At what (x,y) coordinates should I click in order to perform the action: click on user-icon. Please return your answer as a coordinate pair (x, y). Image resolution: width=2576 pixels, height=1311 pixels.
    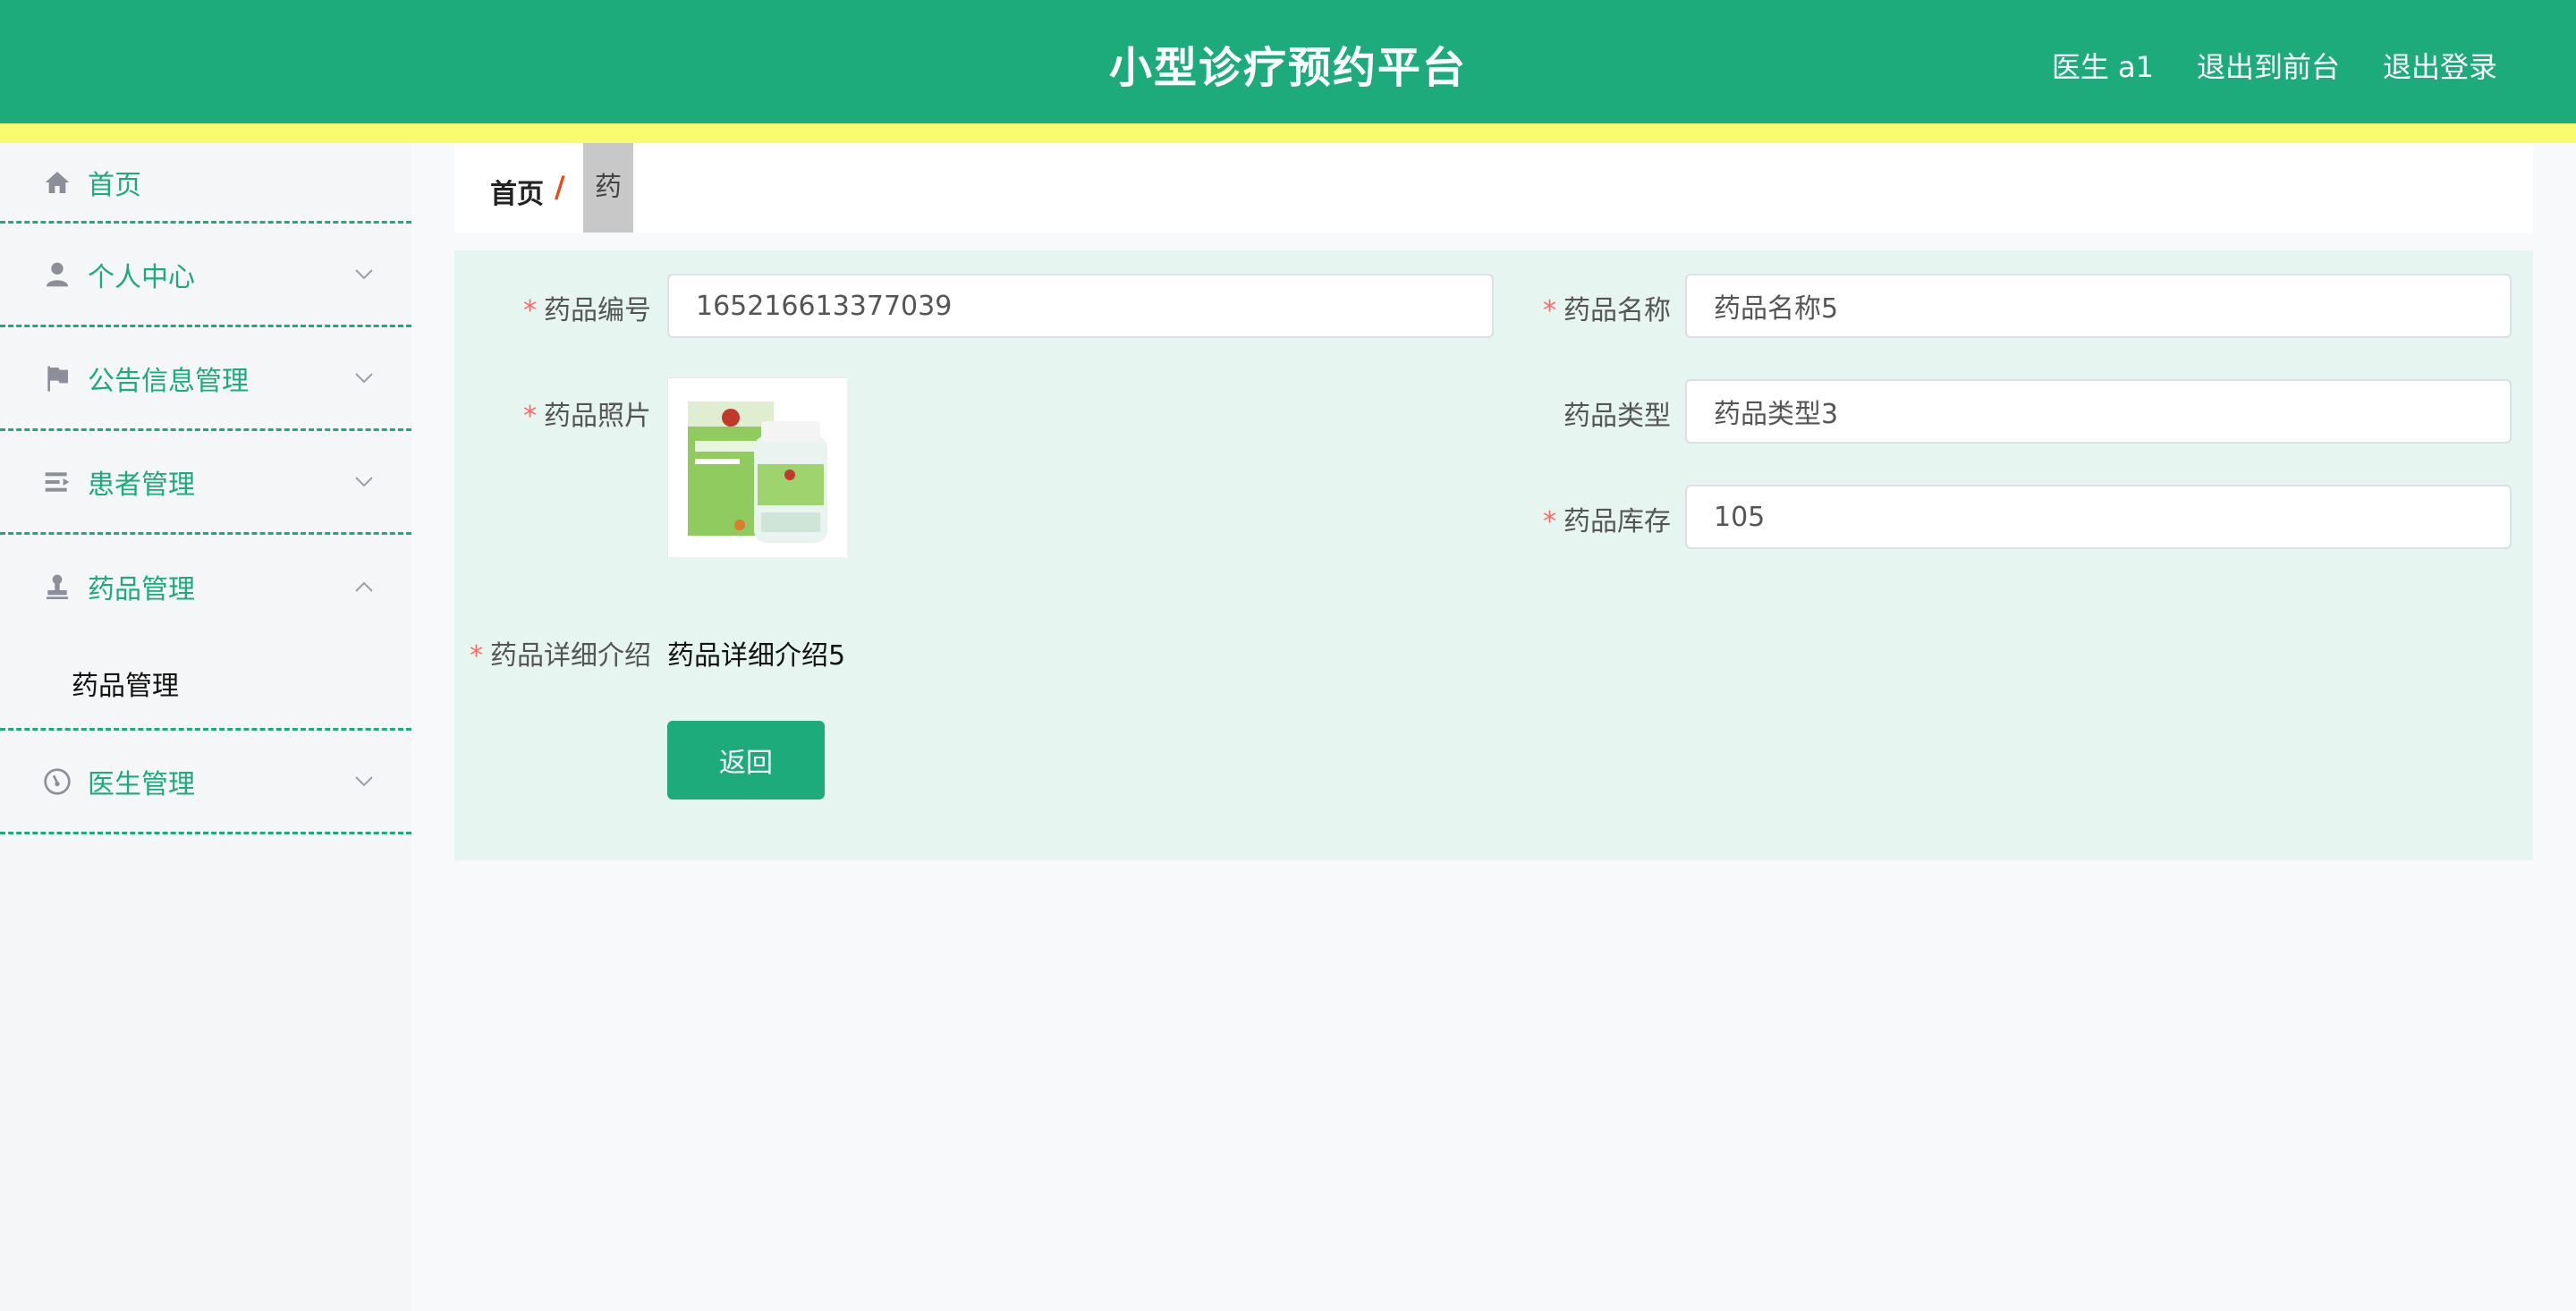
    Looking at the image, I should click on (57, 274).